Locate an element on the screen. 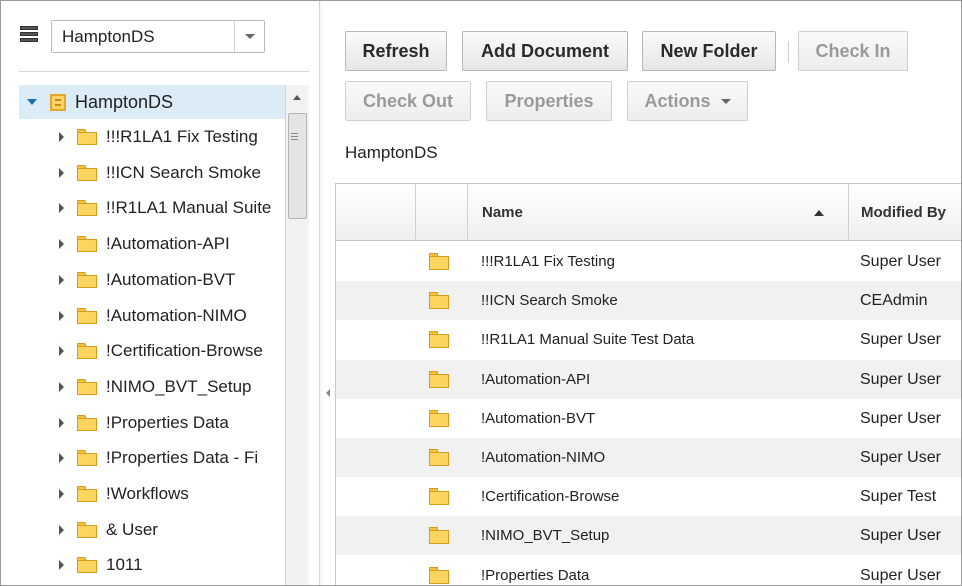  tree-root-node: HamptonDS is located at coordinates (152, 102).